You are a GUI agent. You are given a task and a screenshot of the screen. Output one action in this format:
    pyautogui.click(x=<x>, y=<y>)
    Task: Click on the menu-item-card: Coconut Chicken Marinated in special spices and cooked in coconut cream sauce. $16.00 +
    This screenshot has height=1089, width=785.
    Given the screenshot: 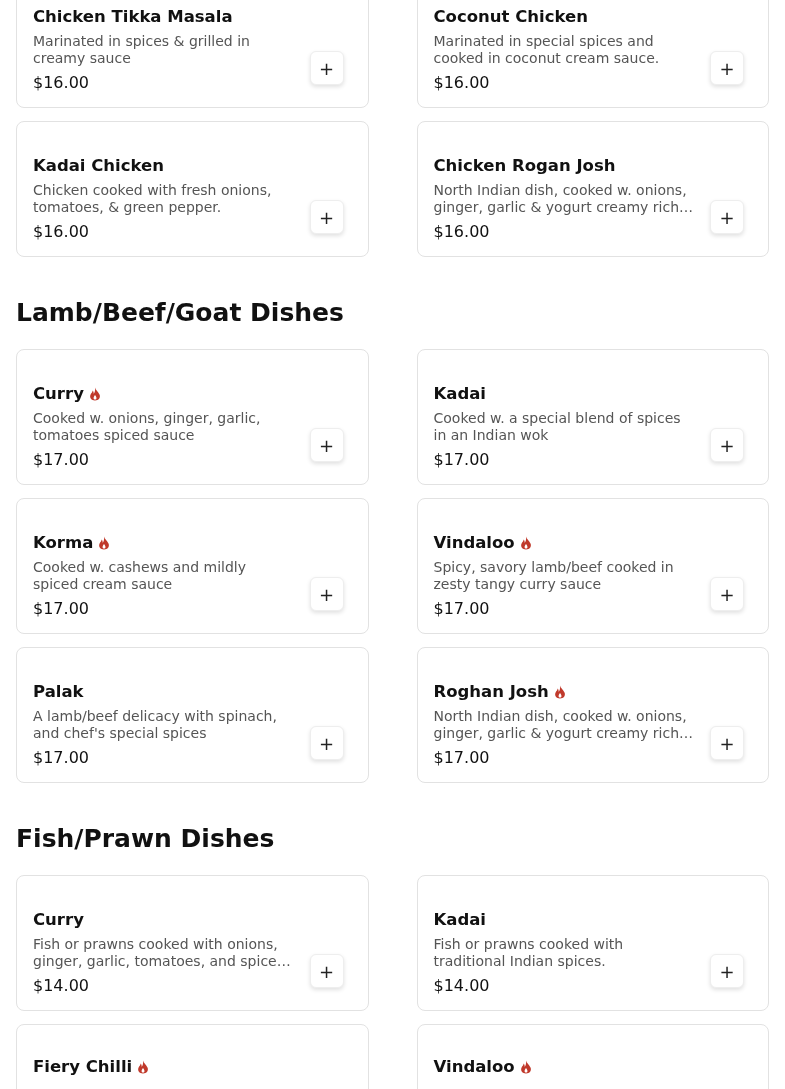 What is the action you would take?
    pyautogui.click(x=592, y=54)
    